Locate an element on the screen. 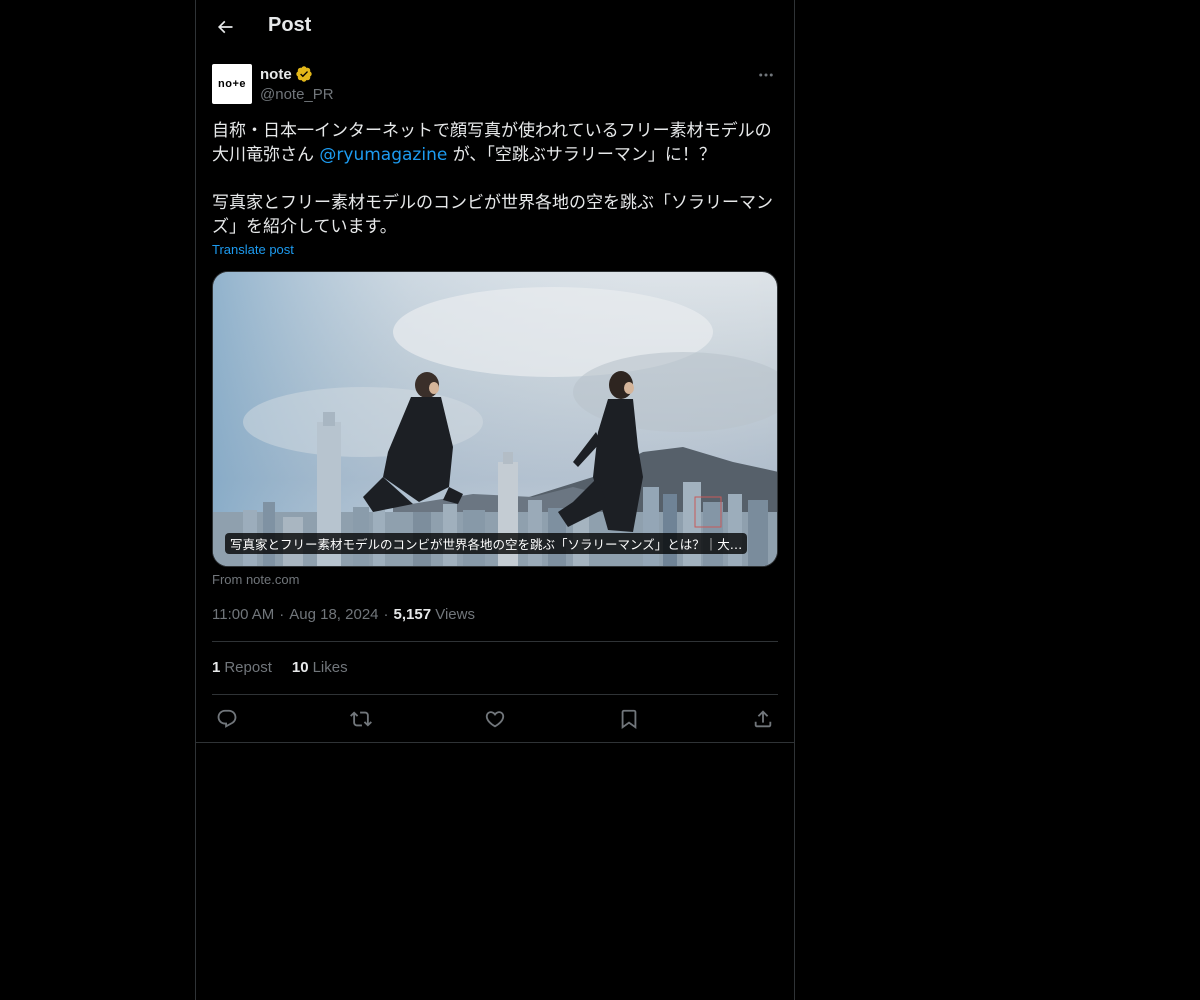 Image resolution: width=1200 pixels, height=1000 pixels. post-date: Aug 18, 2024 is located at coordinates (333, 614).